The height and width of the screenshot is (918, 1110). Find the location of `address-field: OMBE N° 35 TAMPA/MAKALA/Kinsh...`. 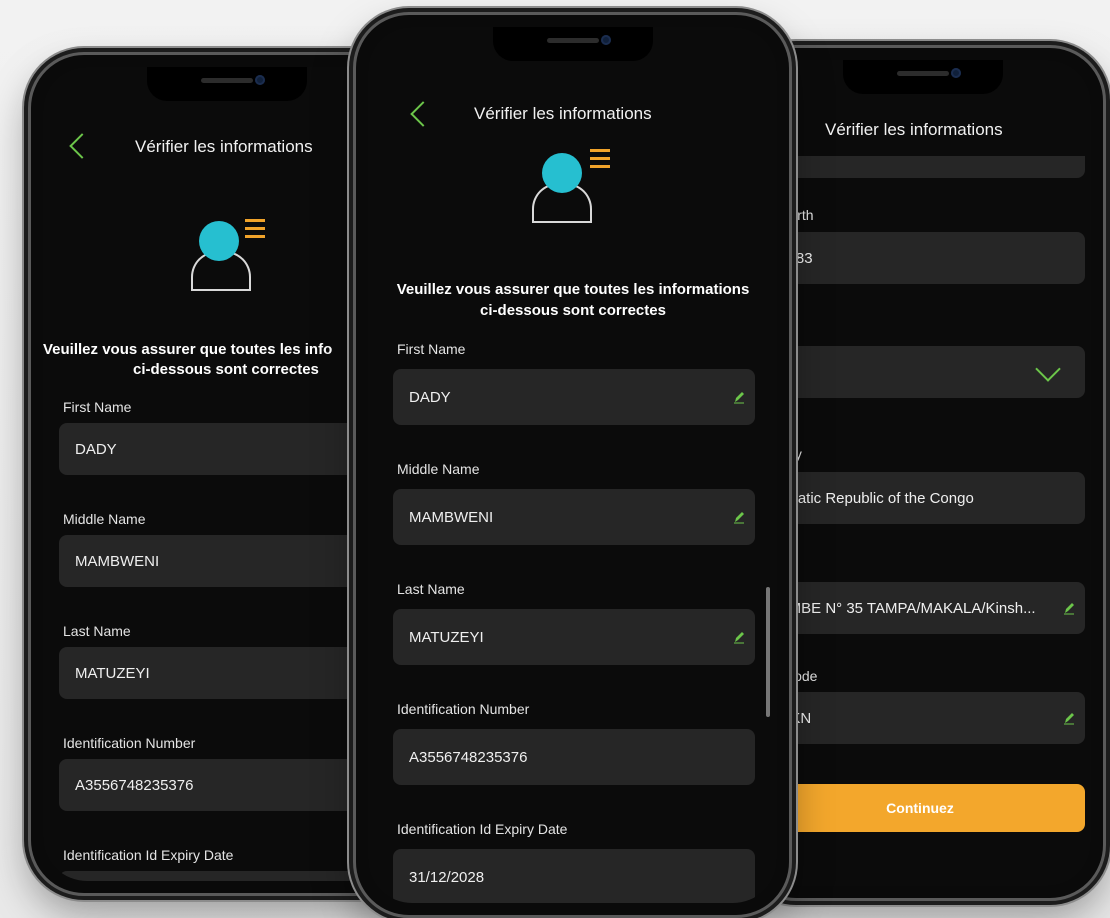

address-field: OMBE N° 35 TAMPA/MAKALA/Kinsh... is located at coordinates (920, 608).